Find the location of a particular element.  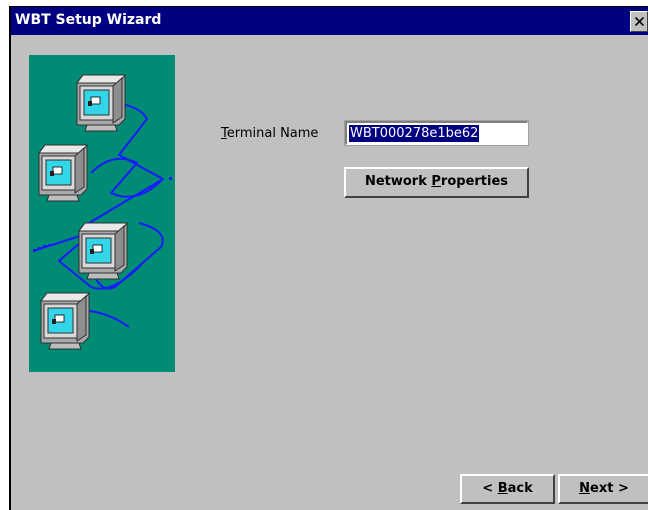

next-label-b: ext > is located at coordinates (609, 488).